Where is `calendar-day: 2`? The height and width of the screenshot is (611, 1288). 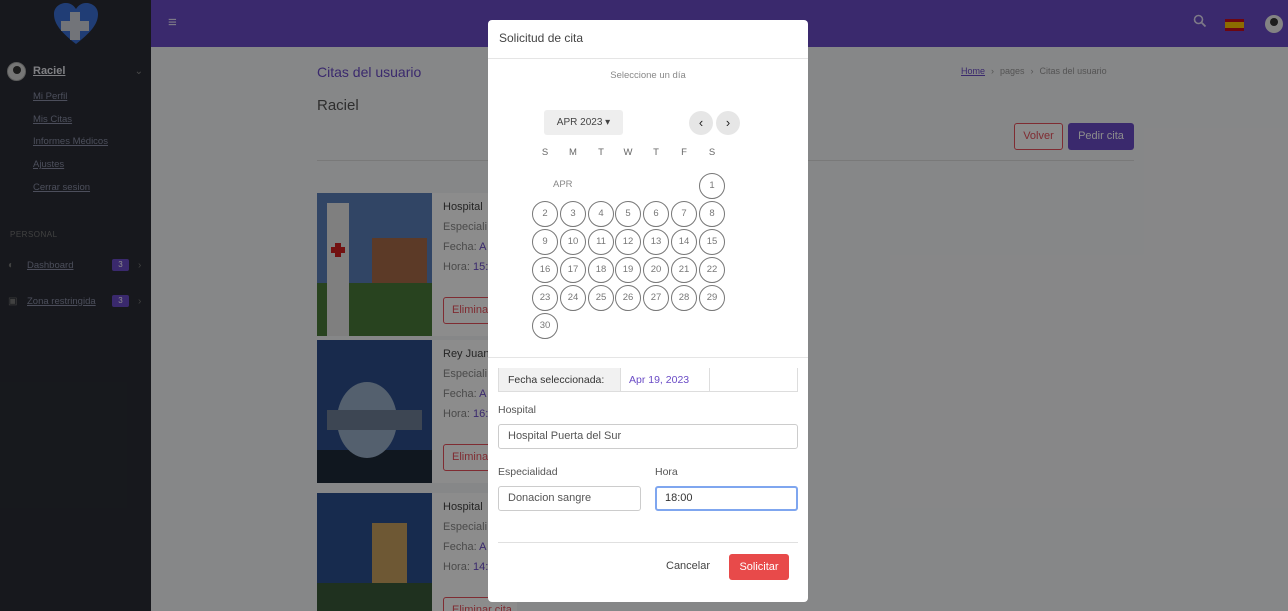
calendar-day: 2 is located at coordinates (545, 214).